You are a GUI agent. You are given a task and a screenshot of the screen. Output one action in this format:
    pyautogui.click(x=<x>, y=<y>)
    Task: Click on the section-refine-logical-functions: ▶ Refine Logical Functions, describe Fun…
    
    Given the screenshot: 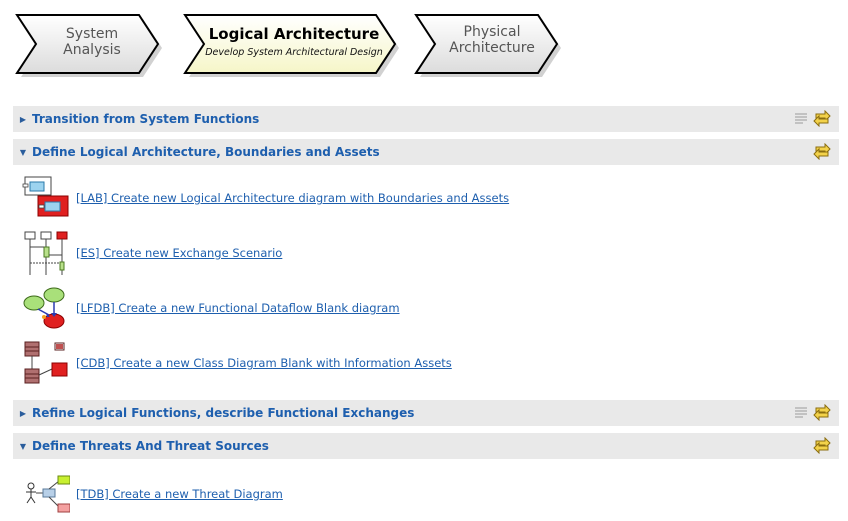 What is the action you would take?
    pyautogui.click(x=426, y=413)
    